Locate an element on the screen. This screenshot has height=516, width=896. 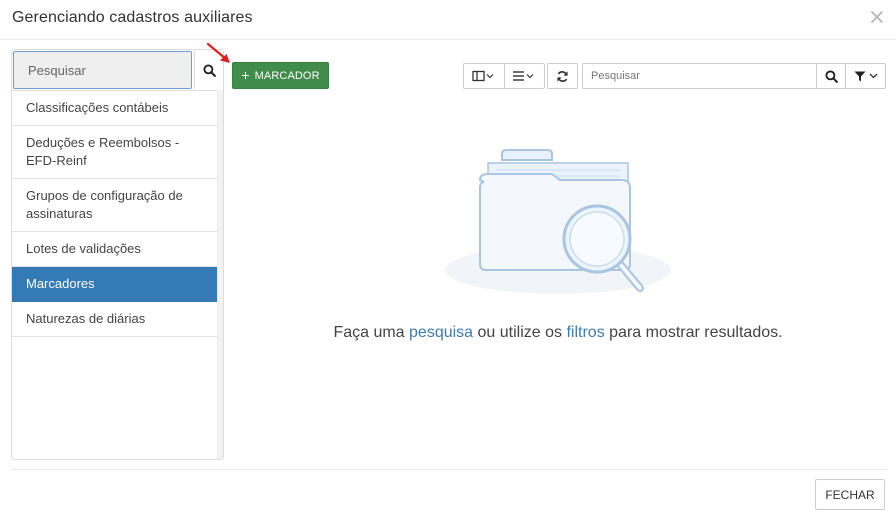
refresh-button is located at coordinates (562, 76).